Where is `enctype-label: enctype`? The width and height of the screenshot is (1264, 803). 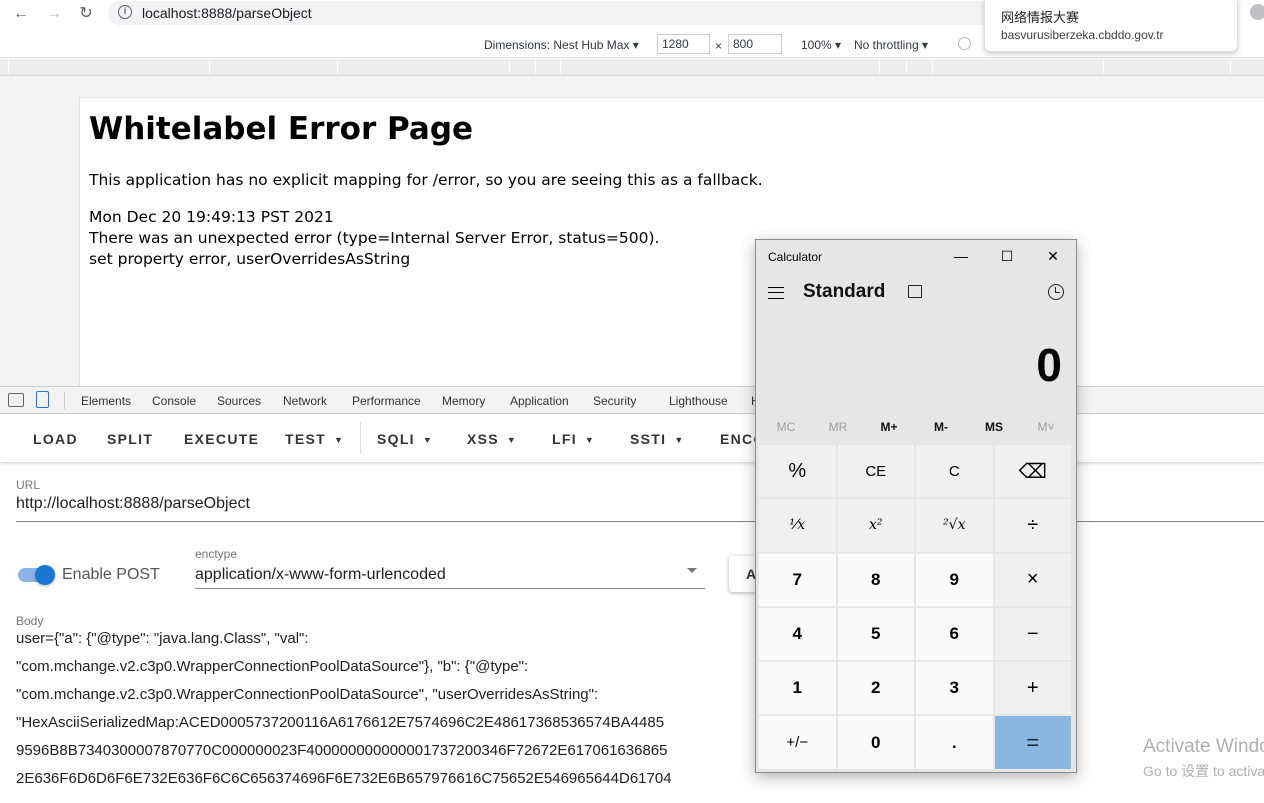 enctype-label: enctype is located at coordinates (216, 554).